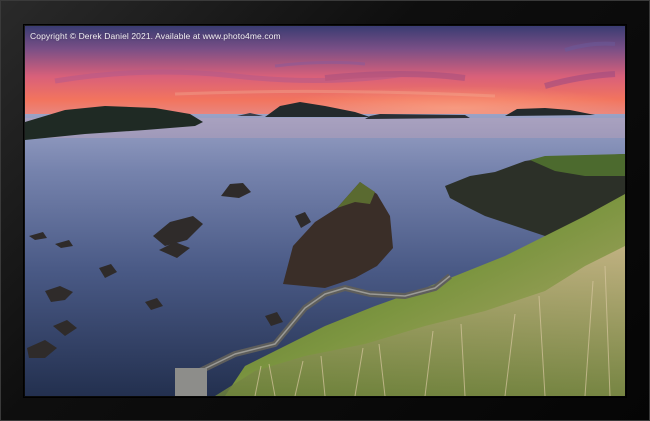  Describe the element at coordinates (191, 382) in the screenshot. I see `path-steps` at that location.